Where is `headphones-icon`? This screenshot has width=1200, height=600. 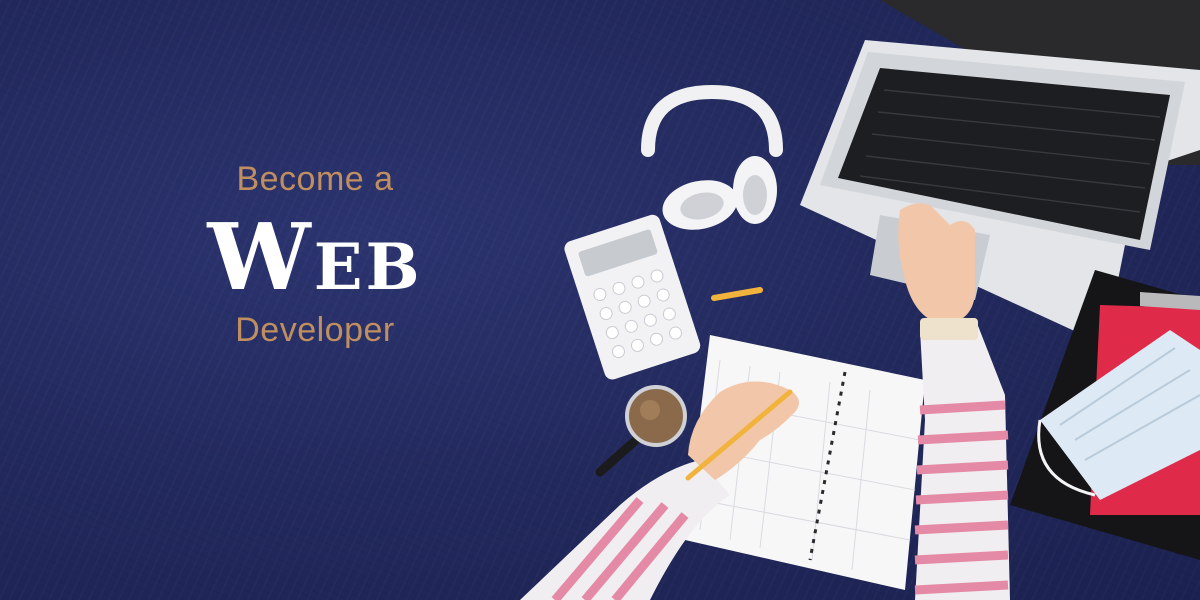
headphones-icon is located at coordinates (712, 157).